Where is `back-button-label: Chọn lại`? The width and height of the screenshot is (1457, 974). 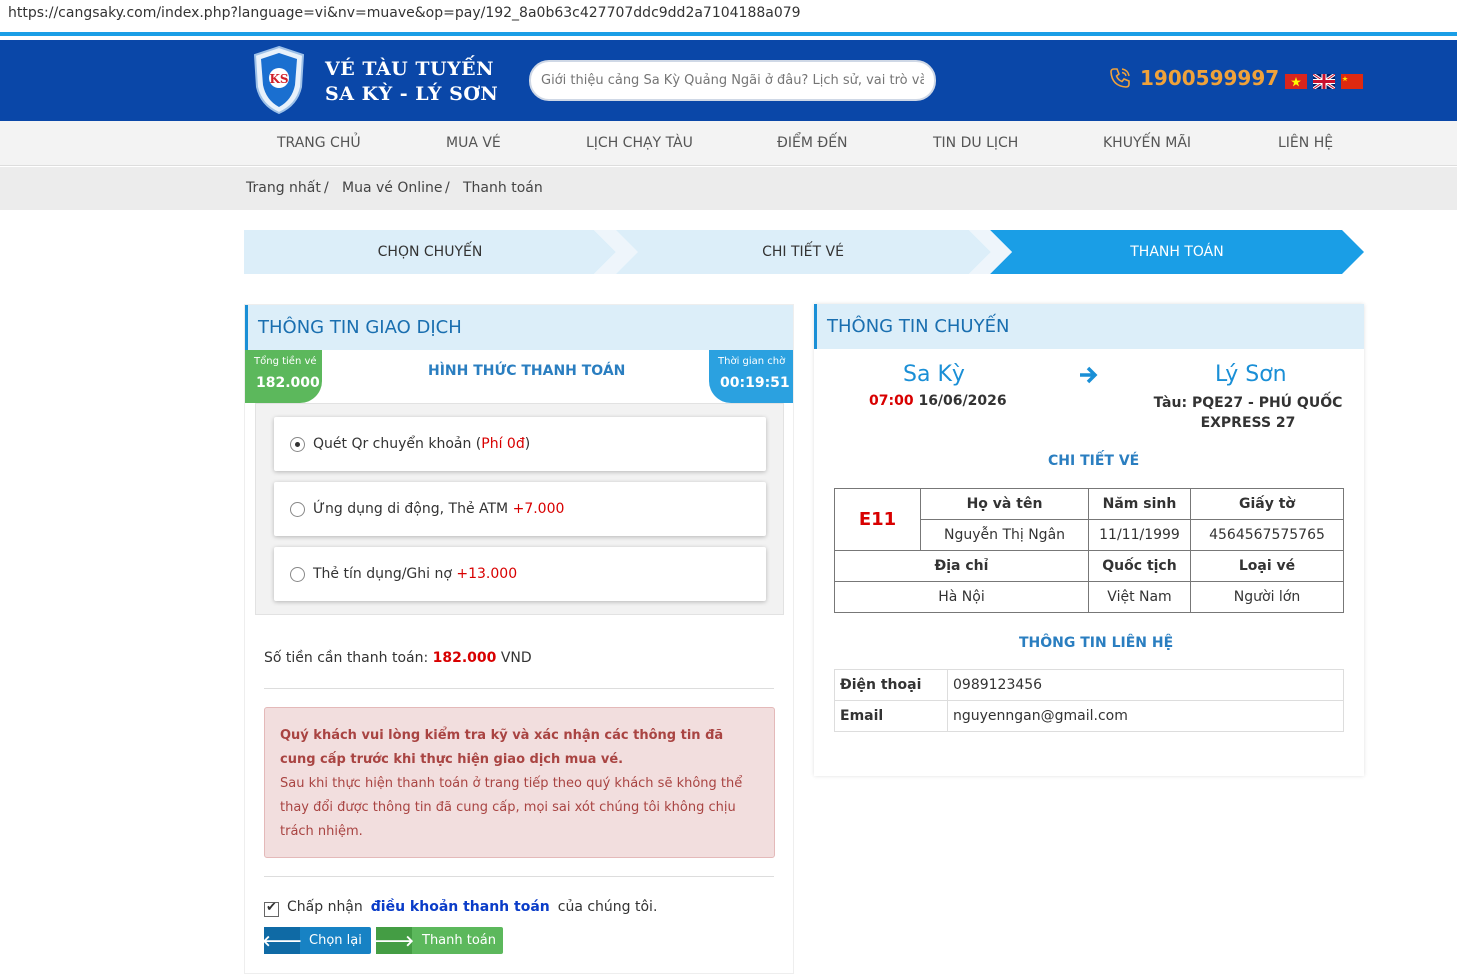 back-button-label: Chọn lại is located at coordinates (335, 940).